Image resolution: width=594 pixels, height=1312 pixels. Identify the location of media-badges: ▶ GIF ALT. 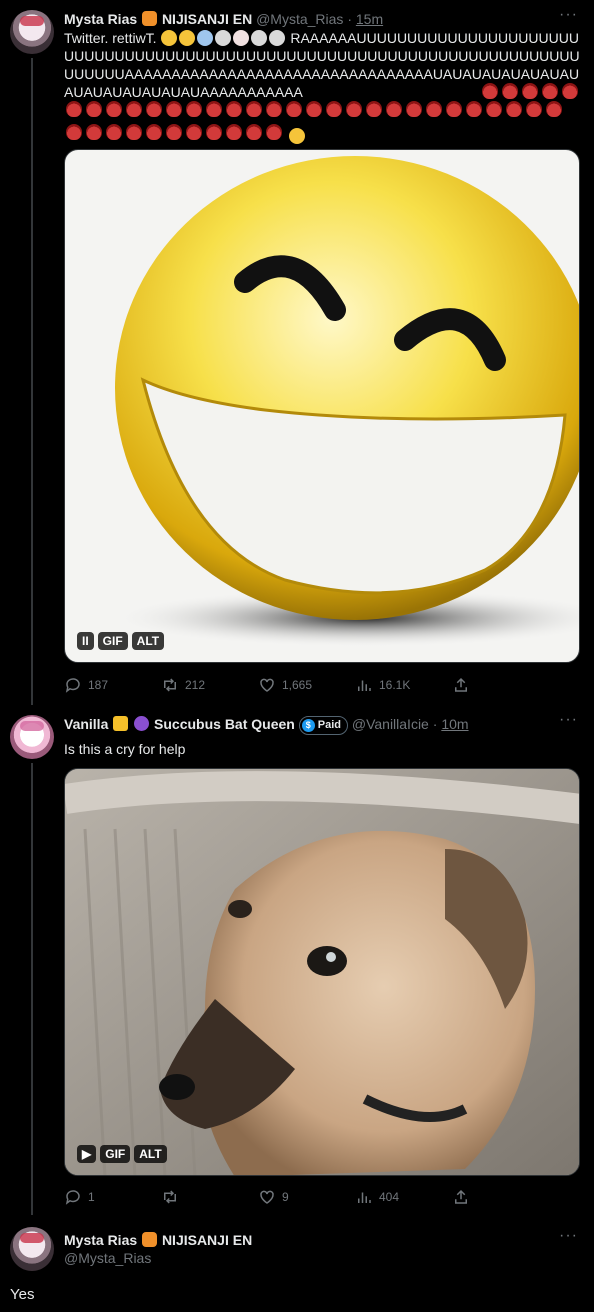
(122, 1154).